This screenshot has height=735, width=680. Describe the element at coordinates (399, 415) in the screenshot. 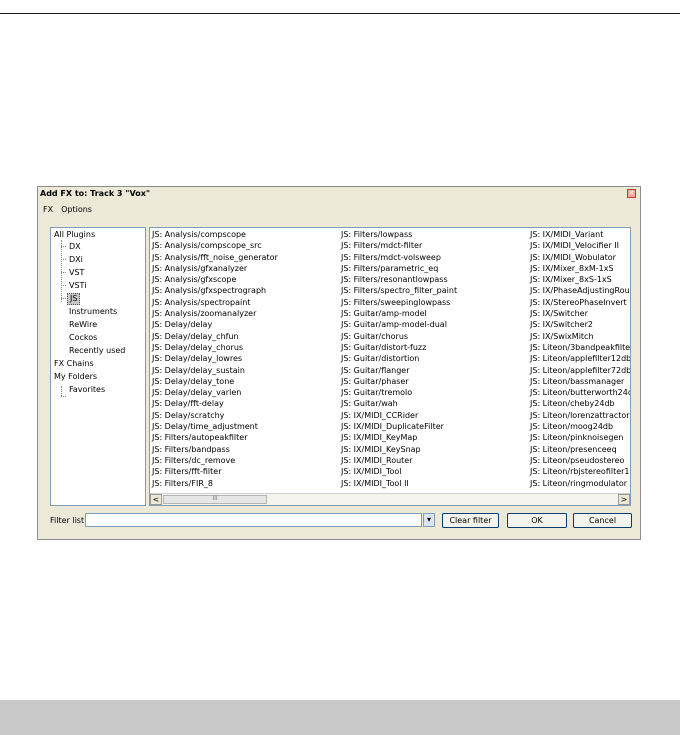

I see `plugin-list-item: JS: IX/MIDI_CCRider` at that location.